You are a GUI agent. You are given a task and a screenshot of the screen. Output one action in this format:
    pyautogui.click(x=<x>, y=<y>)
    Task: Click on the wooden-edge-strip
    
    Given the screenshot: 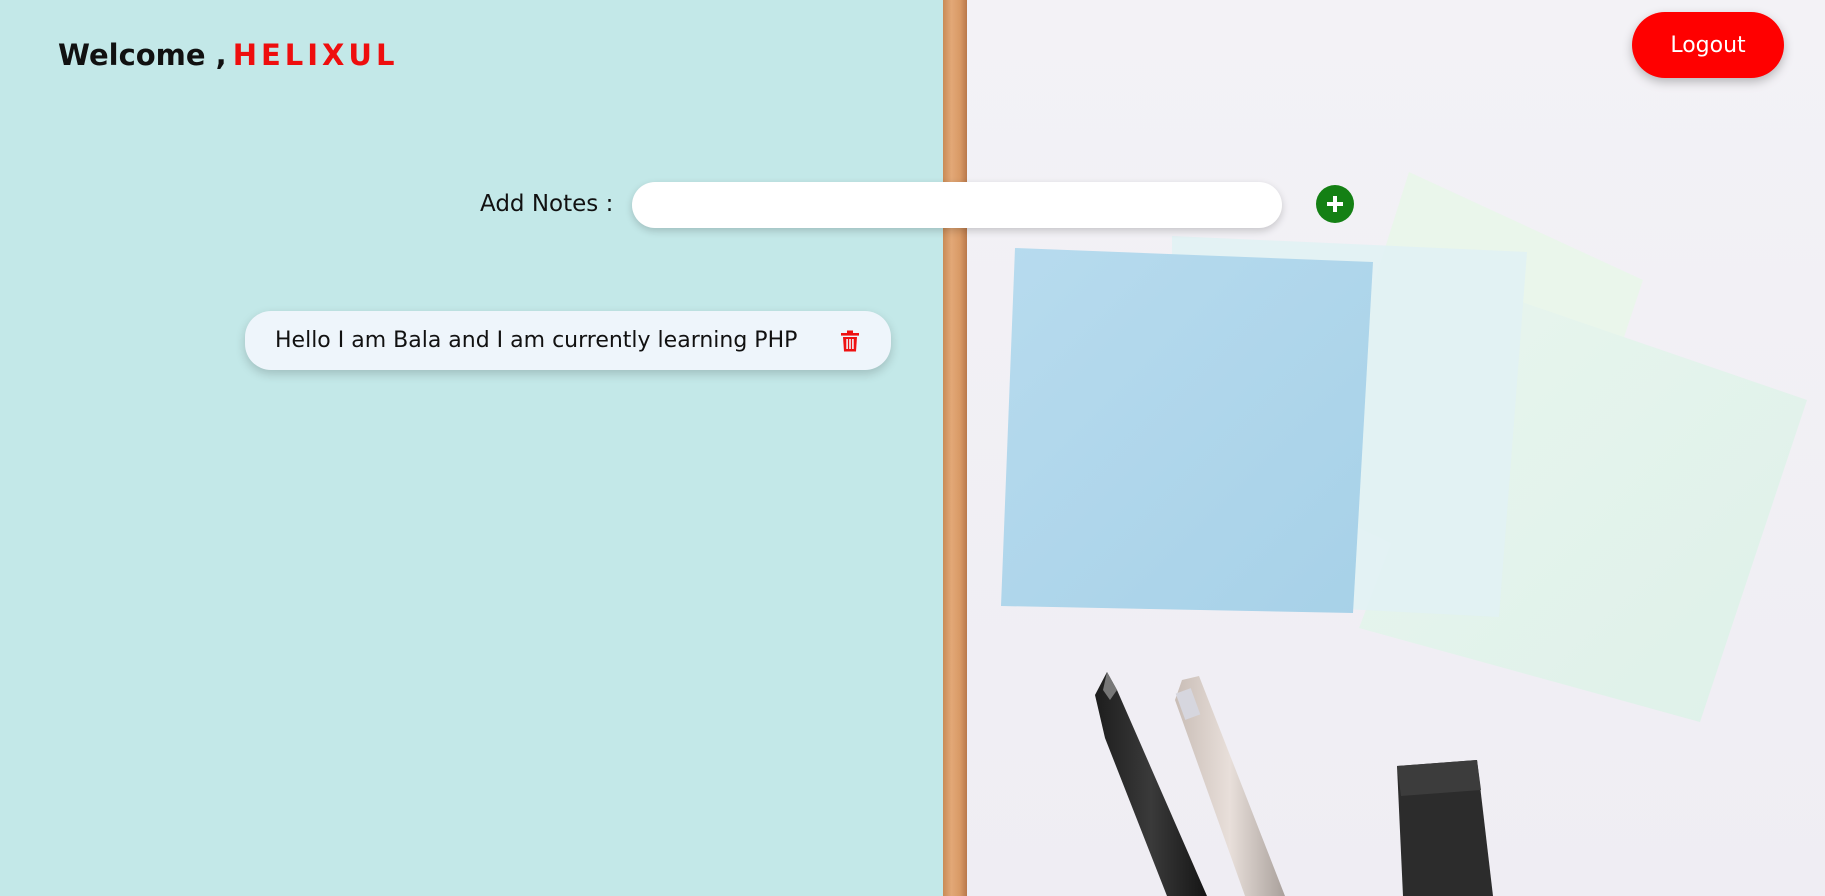 What is the action you would take?
    pyautogui.click(x=955, y=448)
    